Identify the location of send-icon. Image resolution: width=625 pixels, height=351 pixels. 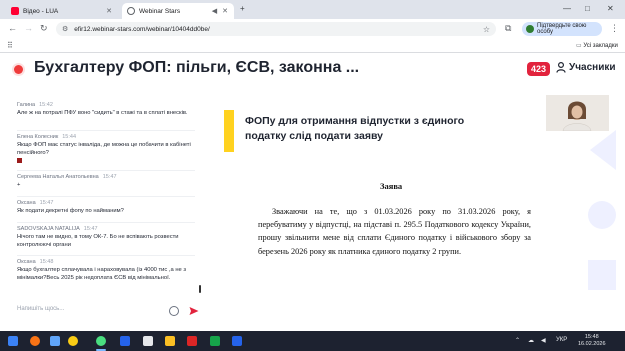
(194, 311).